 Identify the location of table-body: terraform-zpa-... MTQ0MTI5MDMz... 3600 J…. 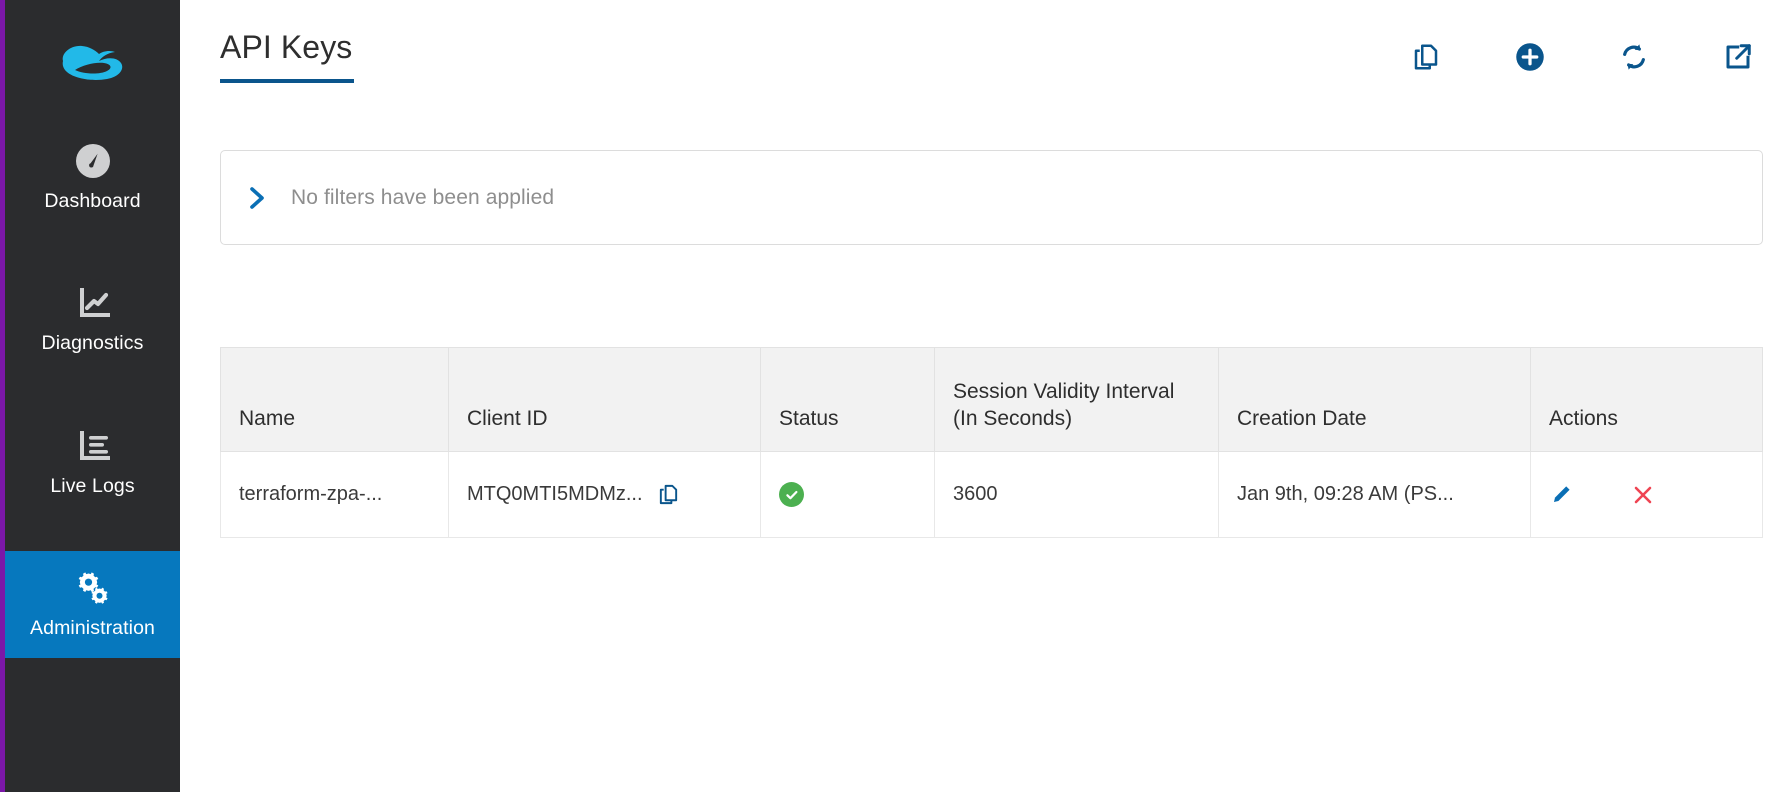
(991, 494).